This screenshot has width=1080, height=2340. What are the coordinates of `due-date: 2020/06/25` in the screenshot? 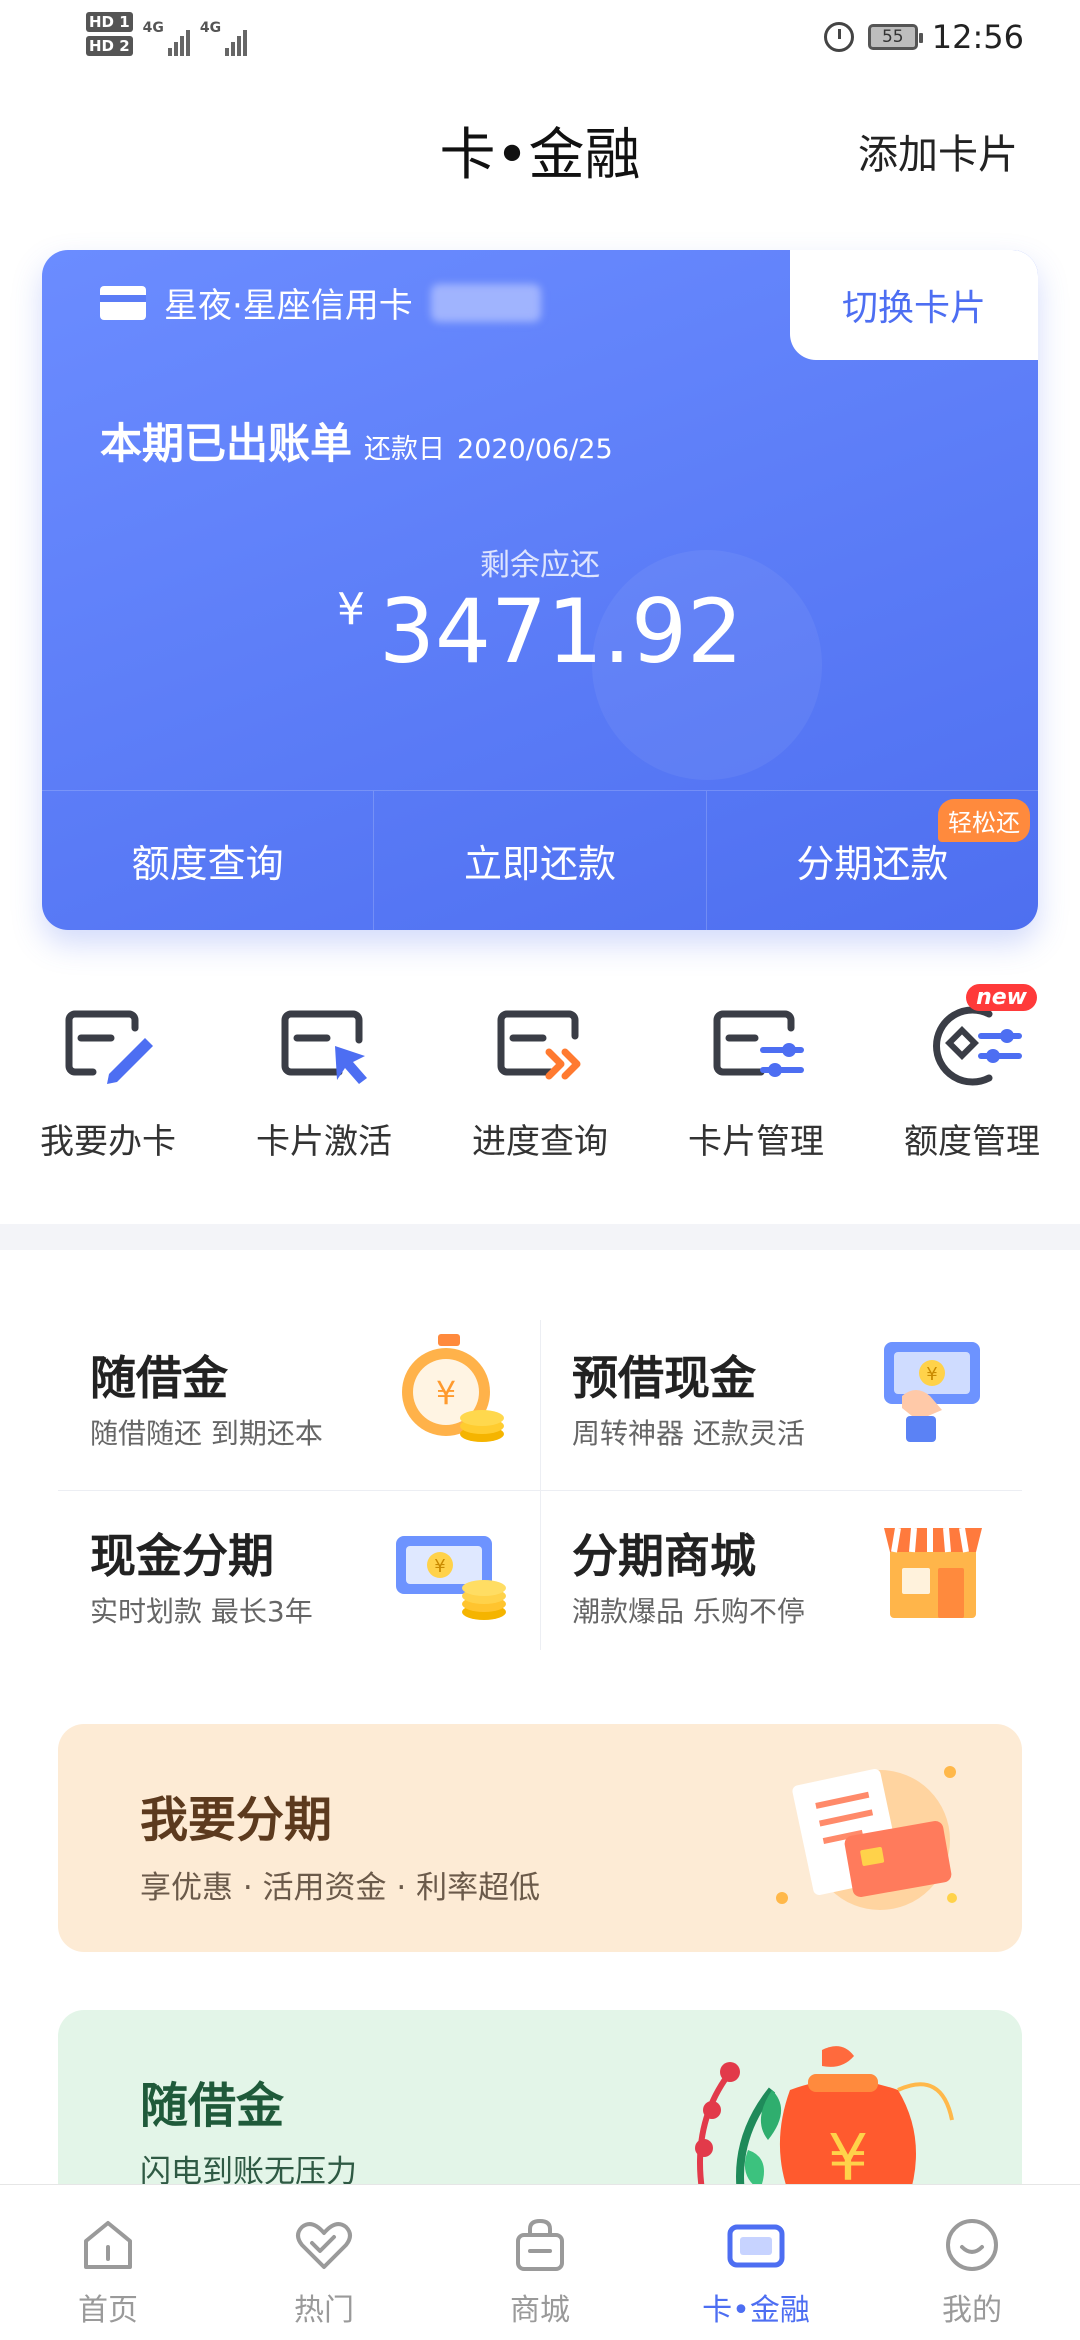 It's located at (535, 449).